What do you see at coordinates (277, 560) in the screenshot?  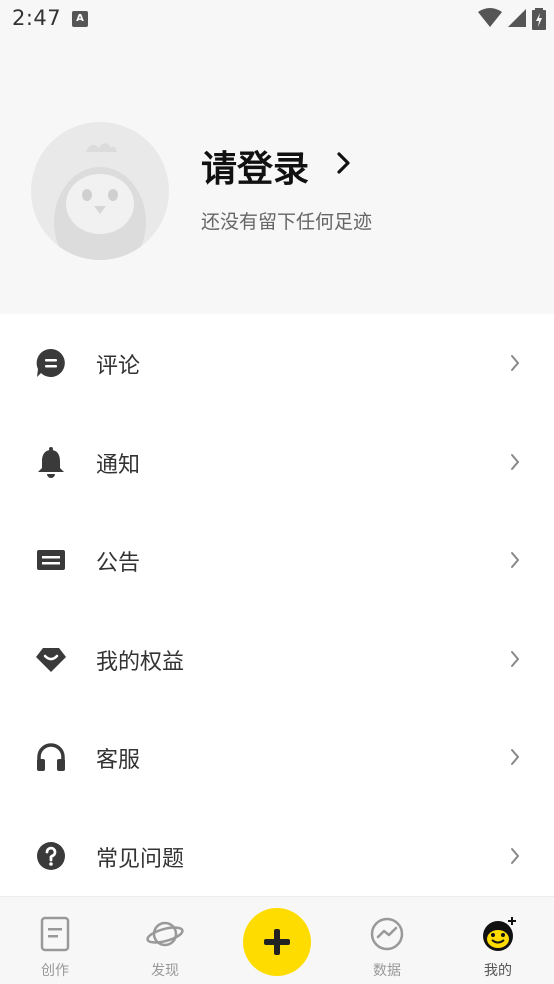 I see `menu-item-announcements: 公告` at bounding box center [277, 560].